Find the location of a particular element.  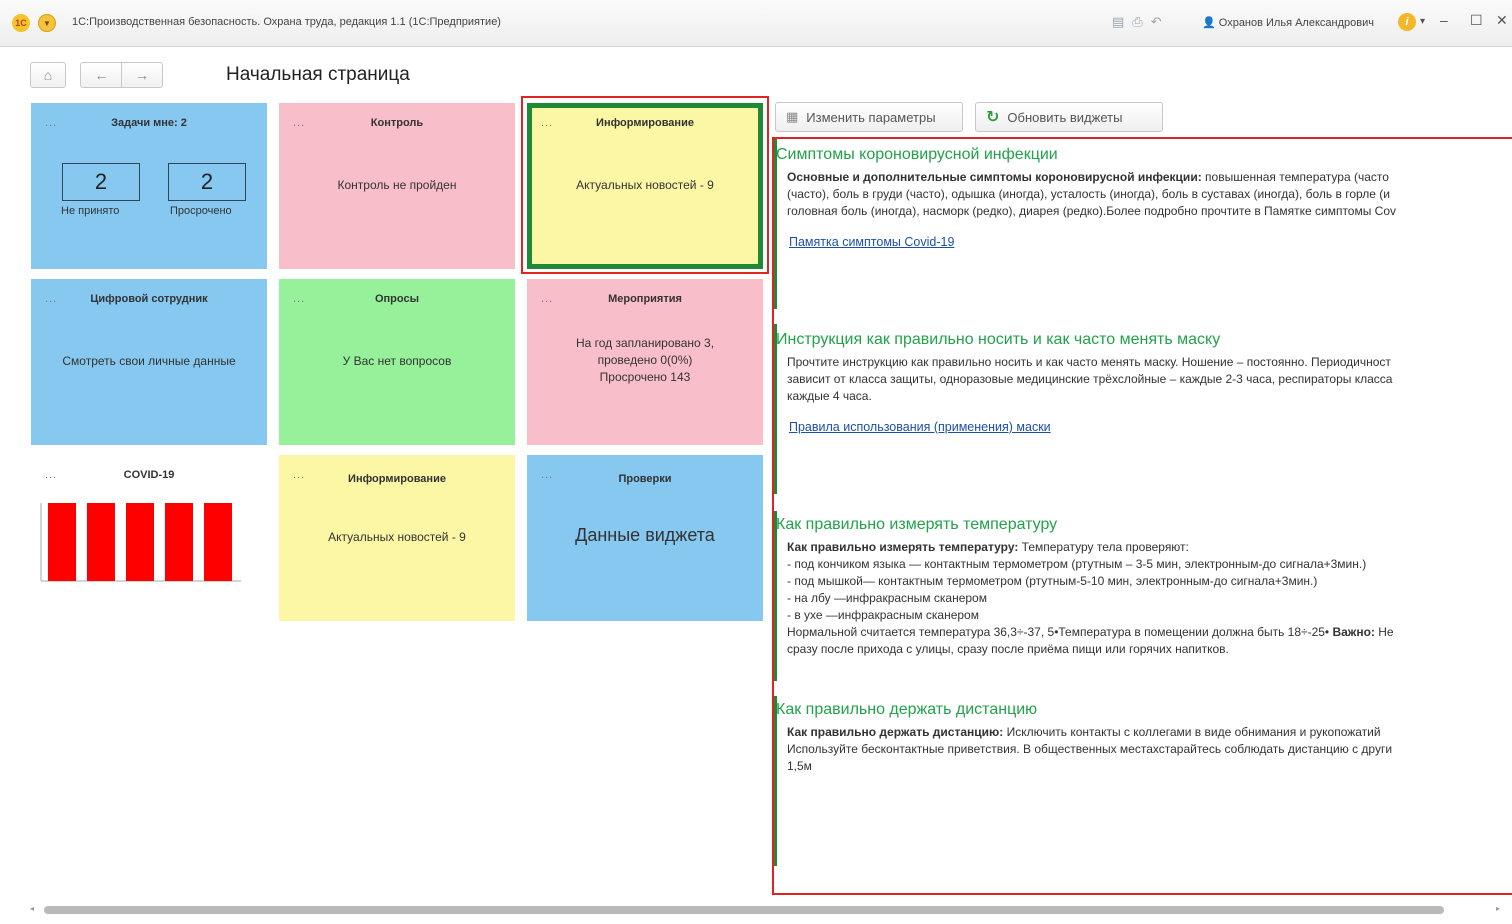

tile-checks: ... Проверки Данные виджета is located at coordinates (645, 538).